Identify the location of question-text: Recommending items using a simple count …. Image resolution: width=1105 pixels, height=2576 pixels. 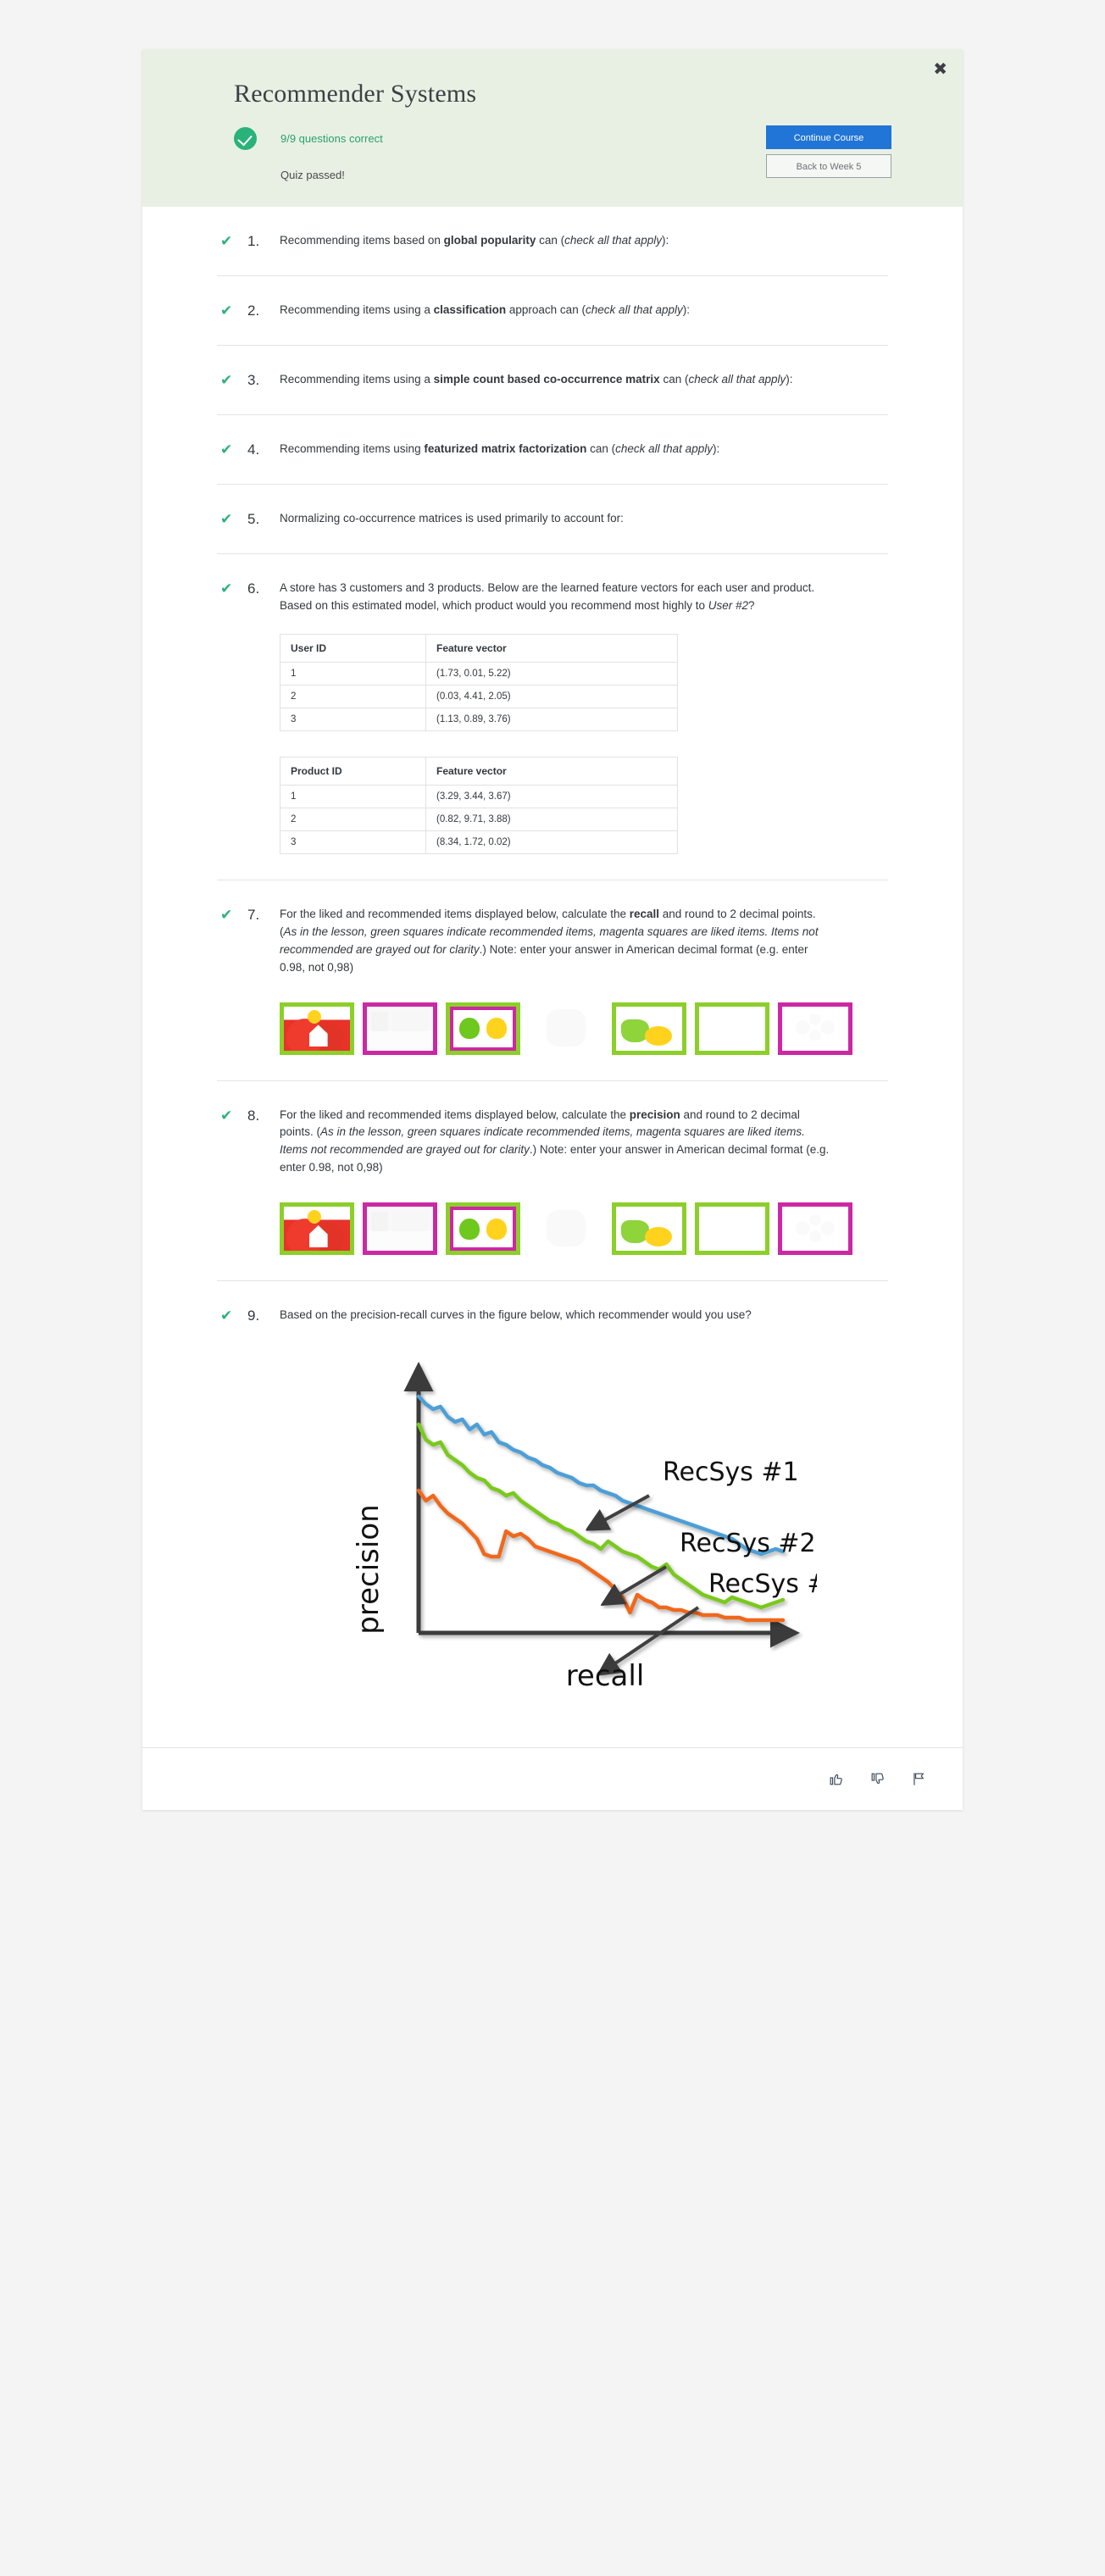
(537, 379).